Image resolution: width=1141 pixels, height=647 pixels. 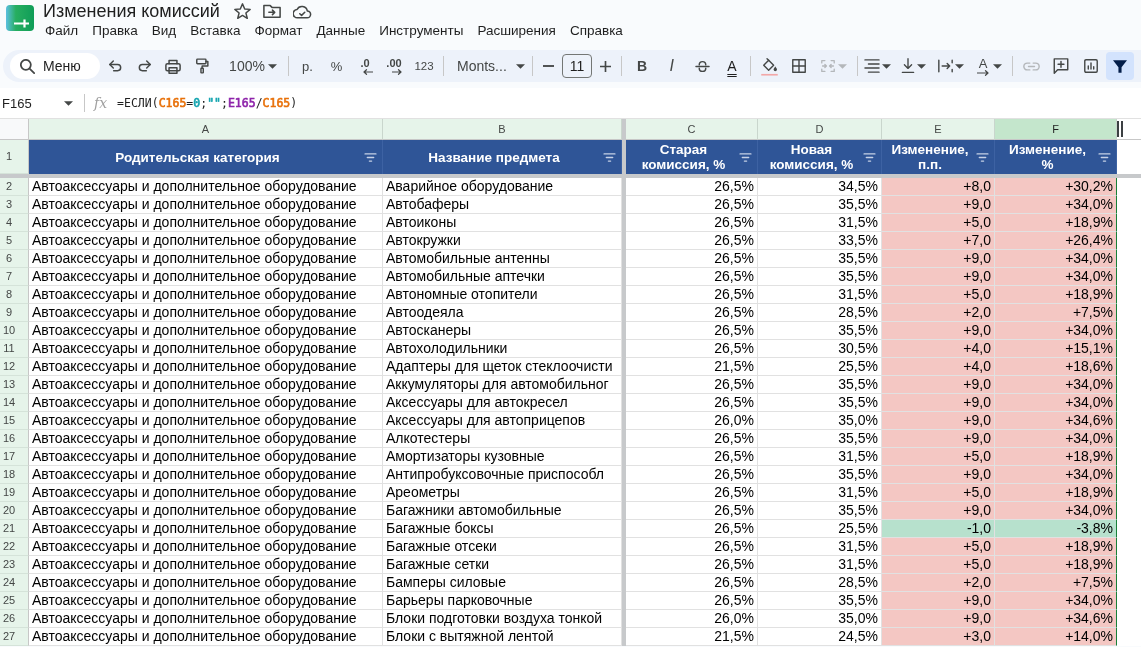 What do you see at coordinates (116, 66) in the screenshot?
I see `undo-icon` at bounding box center [116, 66].